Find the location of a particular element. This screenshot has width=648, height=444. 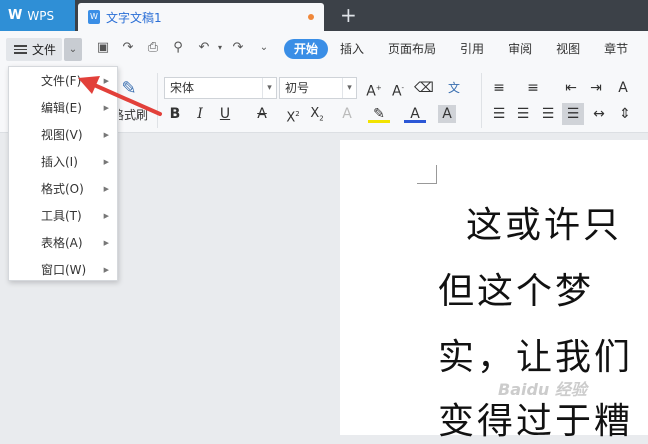

watermark-logo-icon: Baidu 经验 is located at coordinates (542, 389).